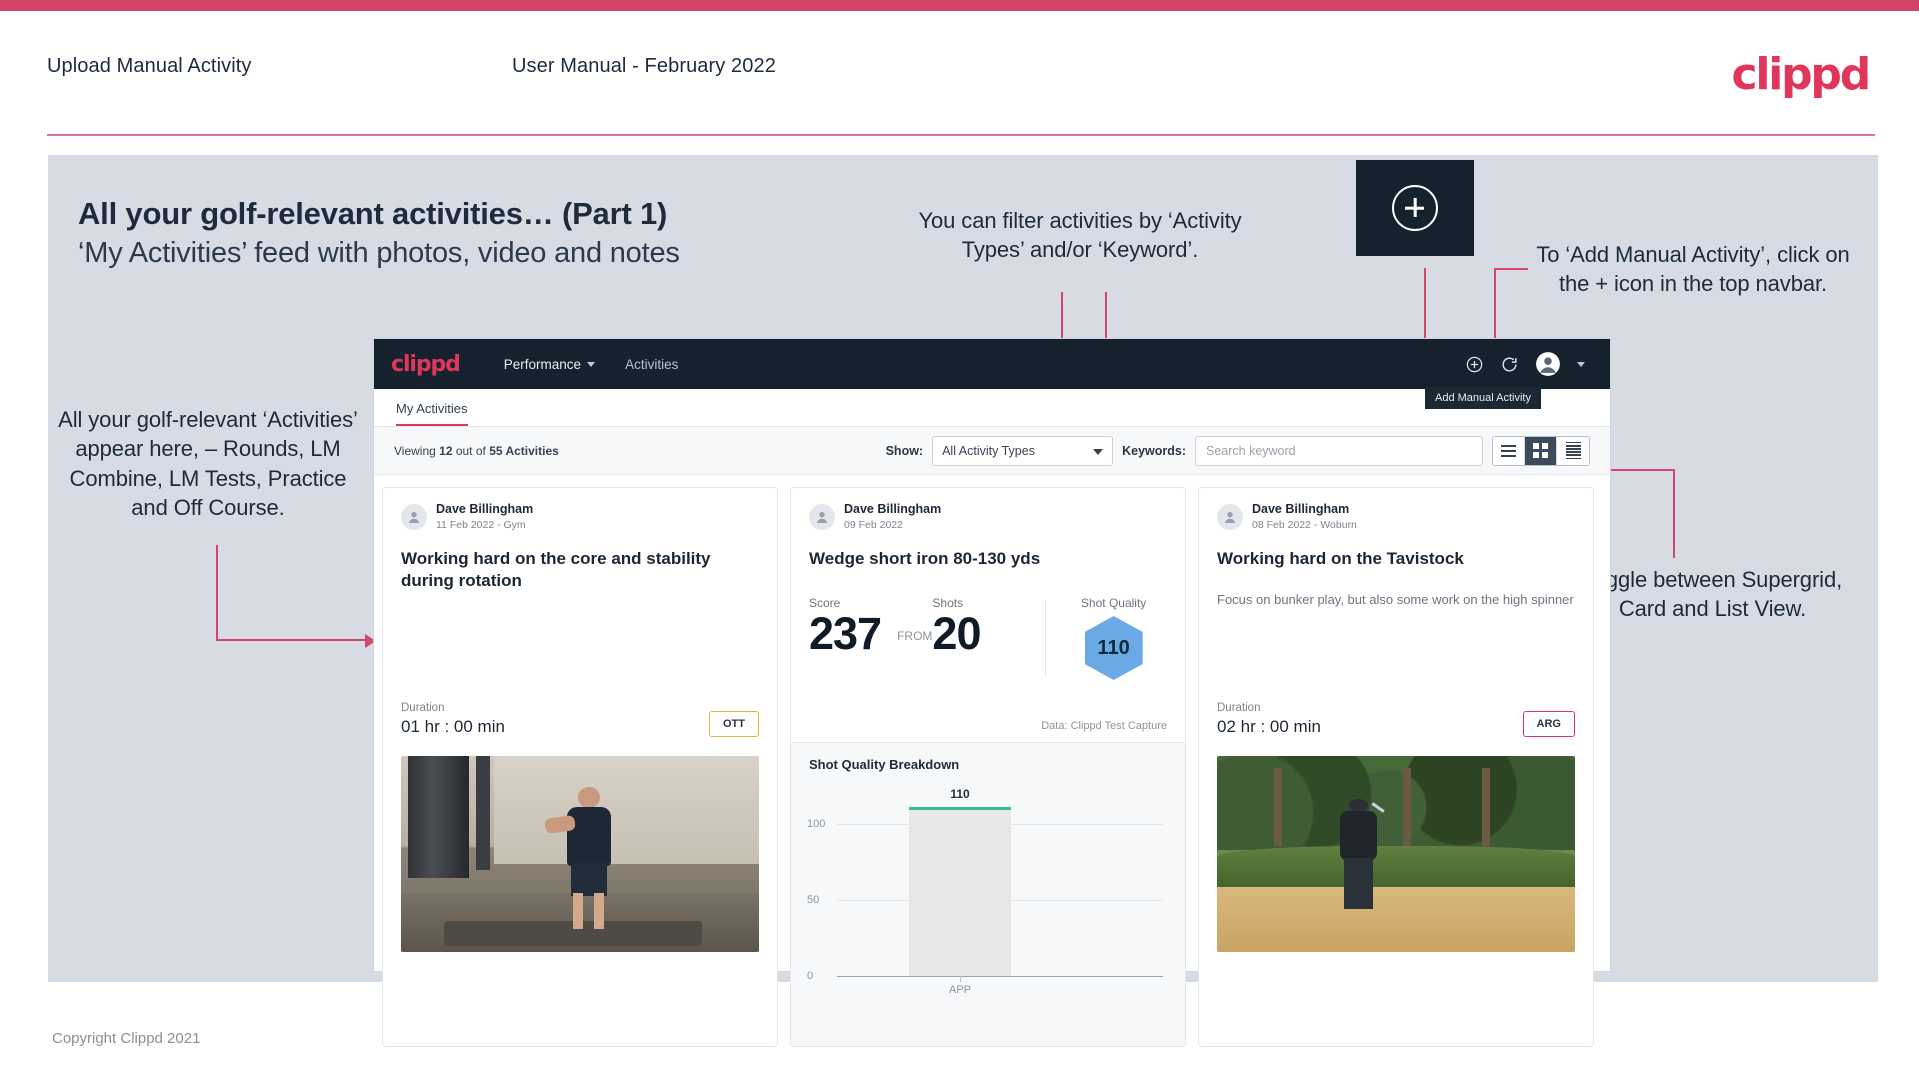  I want to click on nav-item-activities: Activities, so click(651, 364).